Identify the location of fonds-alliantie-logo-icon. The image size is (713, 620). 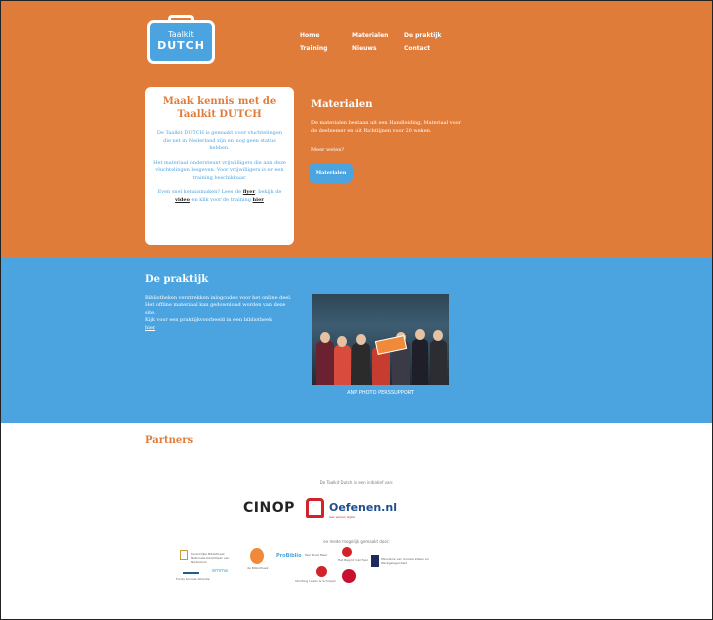
(349, 576).